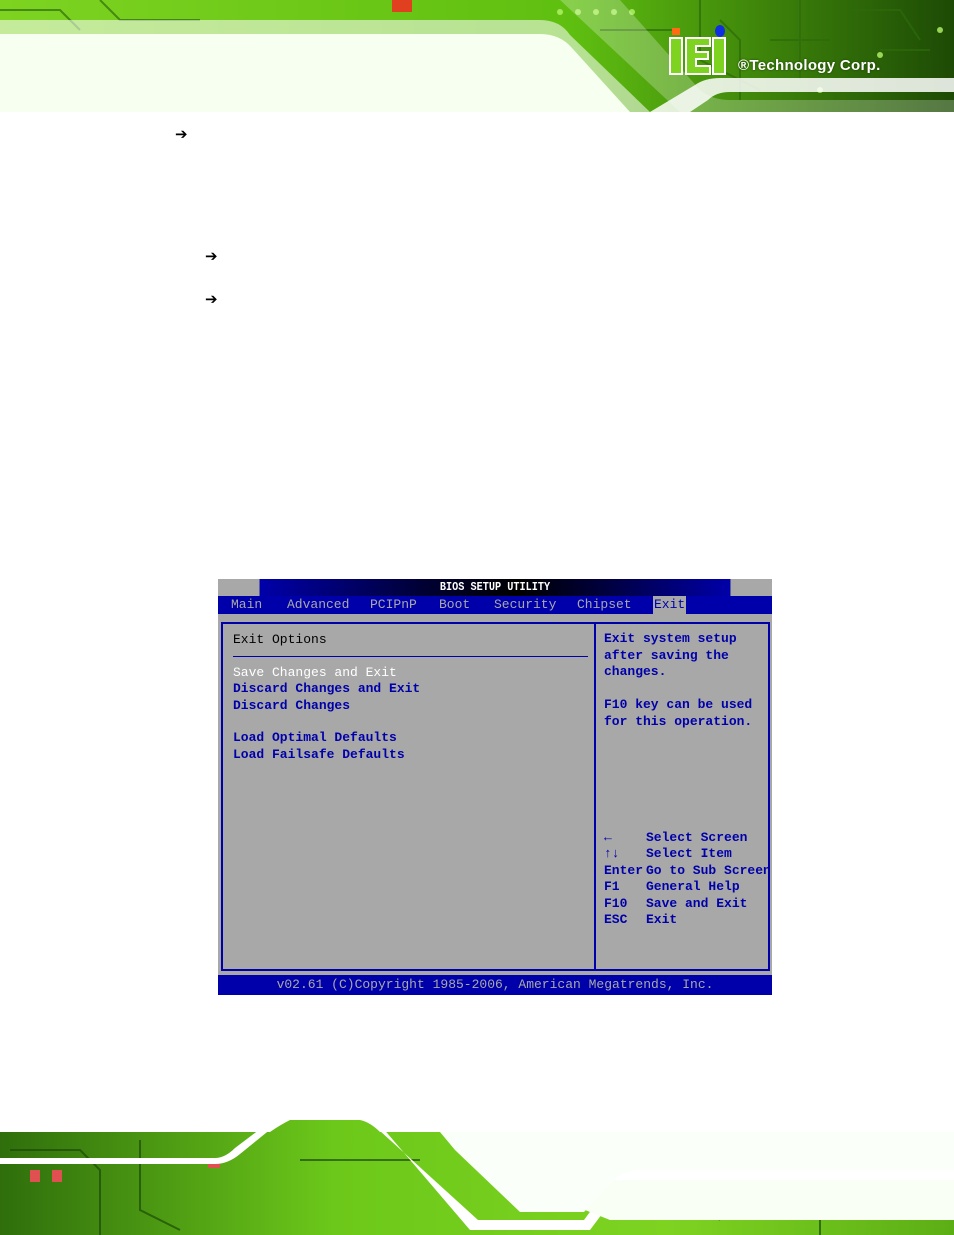 This screenshot has height=1235, width=954. What do you see at coordinates (678, 704) in the screenshot?
I see `help-line: F10 key can be used` at bounding box center [678, 704].